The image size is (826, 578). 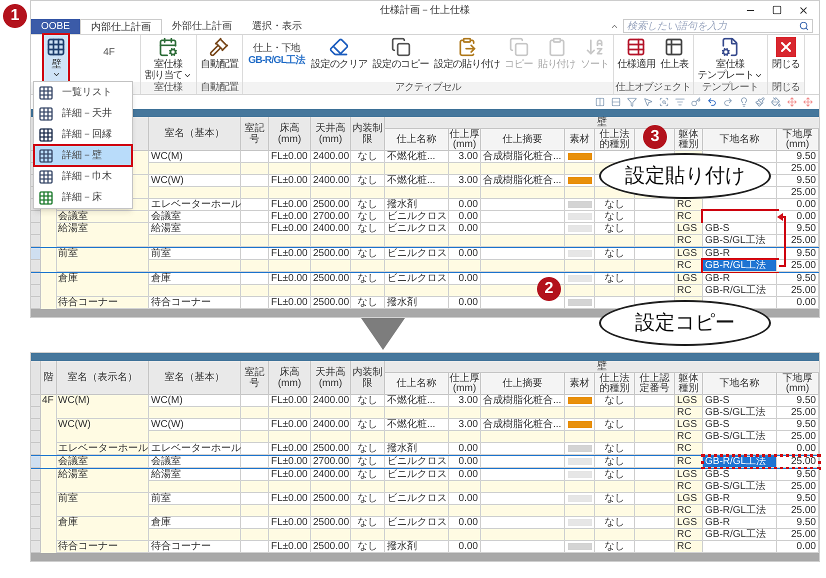 I want to click on rows-icon, so click(x=616, y=102).